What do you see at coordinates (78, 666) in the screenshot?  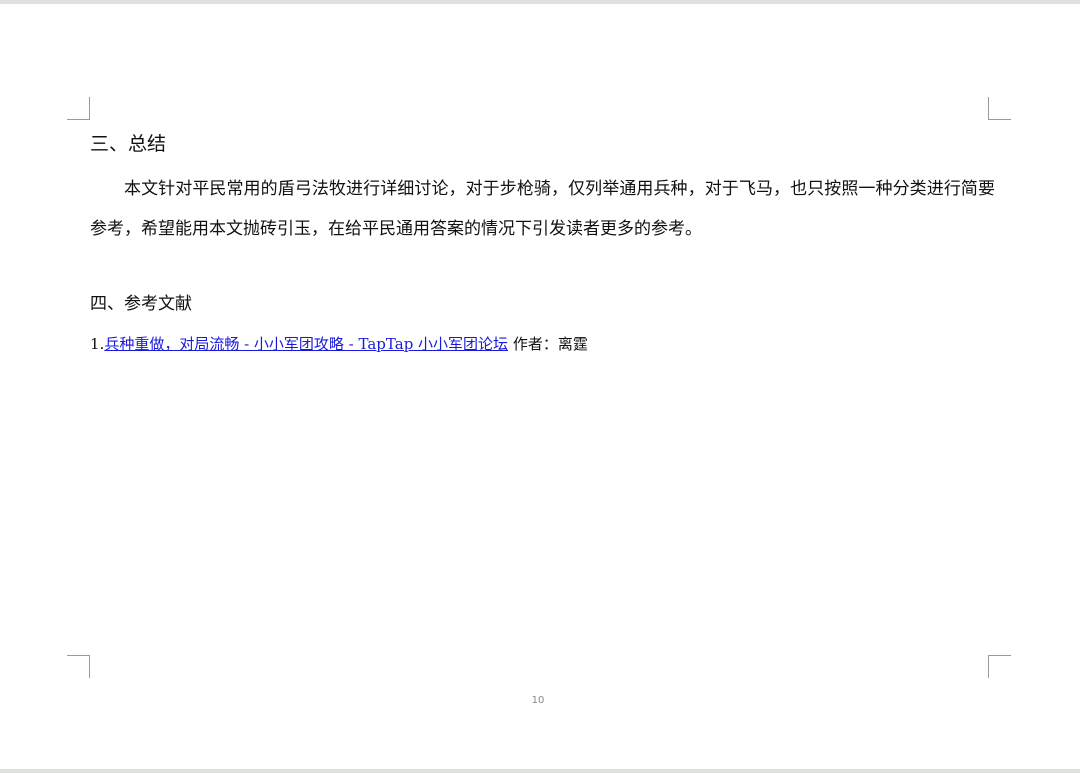 I see `crop-mark-bottom-left` at bounding box center [78, 666].